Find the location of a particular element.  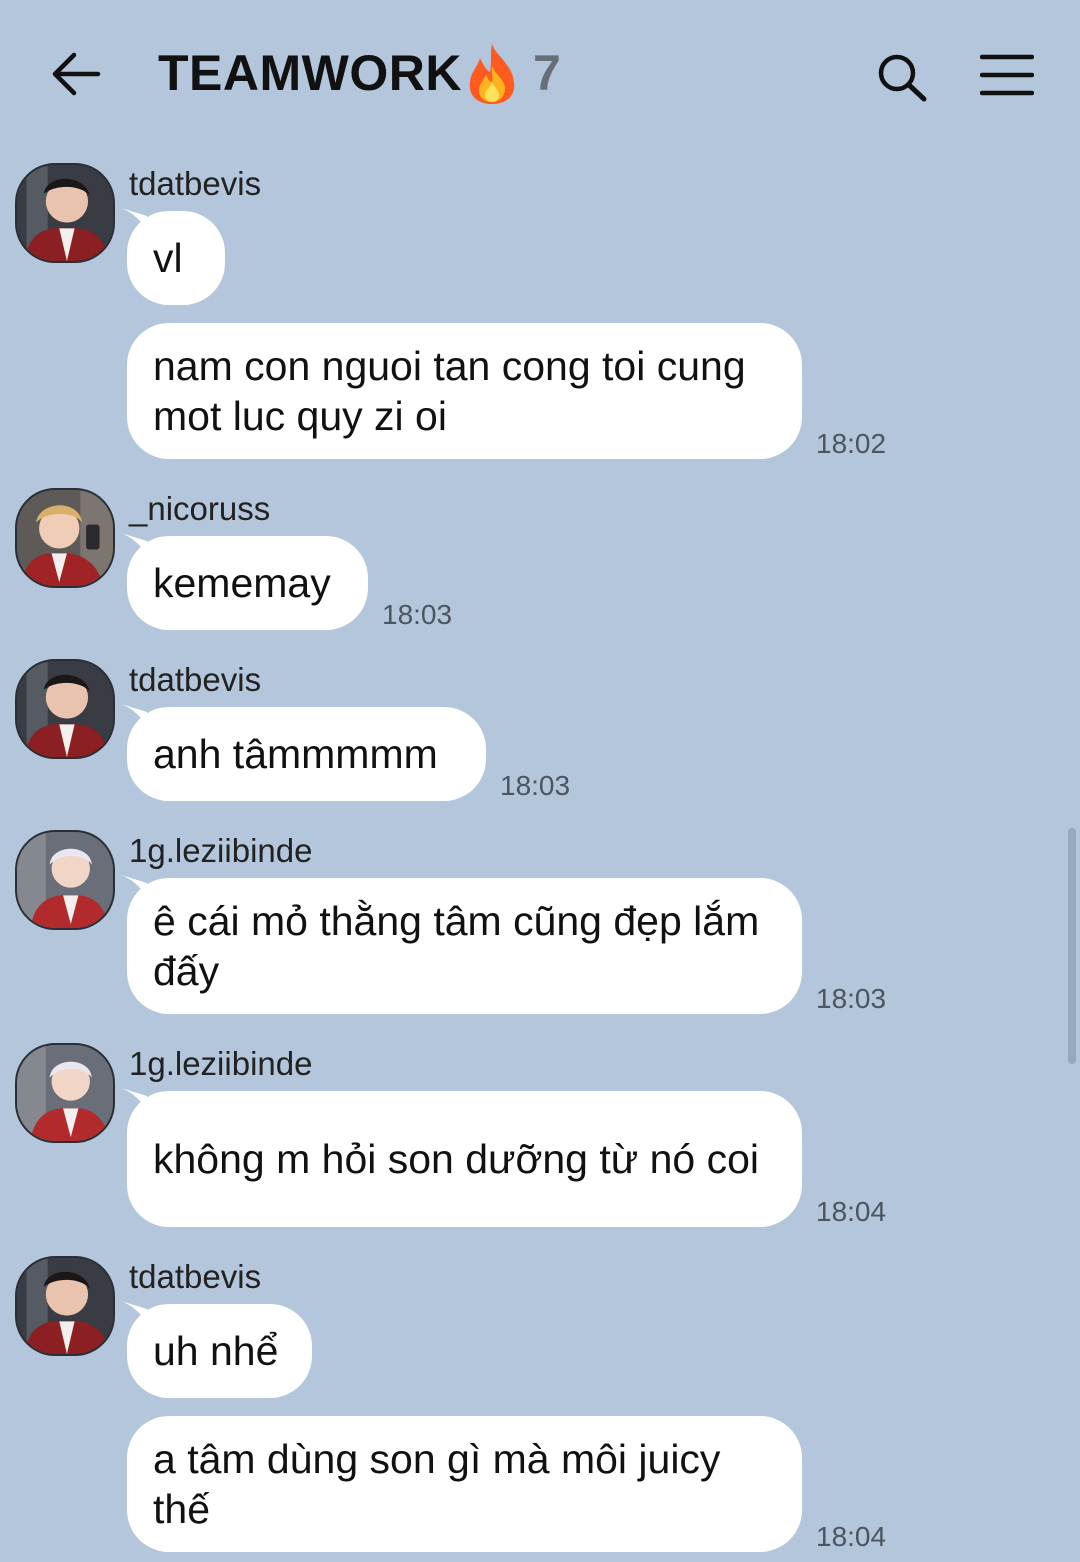

message-text: ê cái mỏ thằng tâm cũng đẹp lắm đấy is located at coordinates (456, 946).